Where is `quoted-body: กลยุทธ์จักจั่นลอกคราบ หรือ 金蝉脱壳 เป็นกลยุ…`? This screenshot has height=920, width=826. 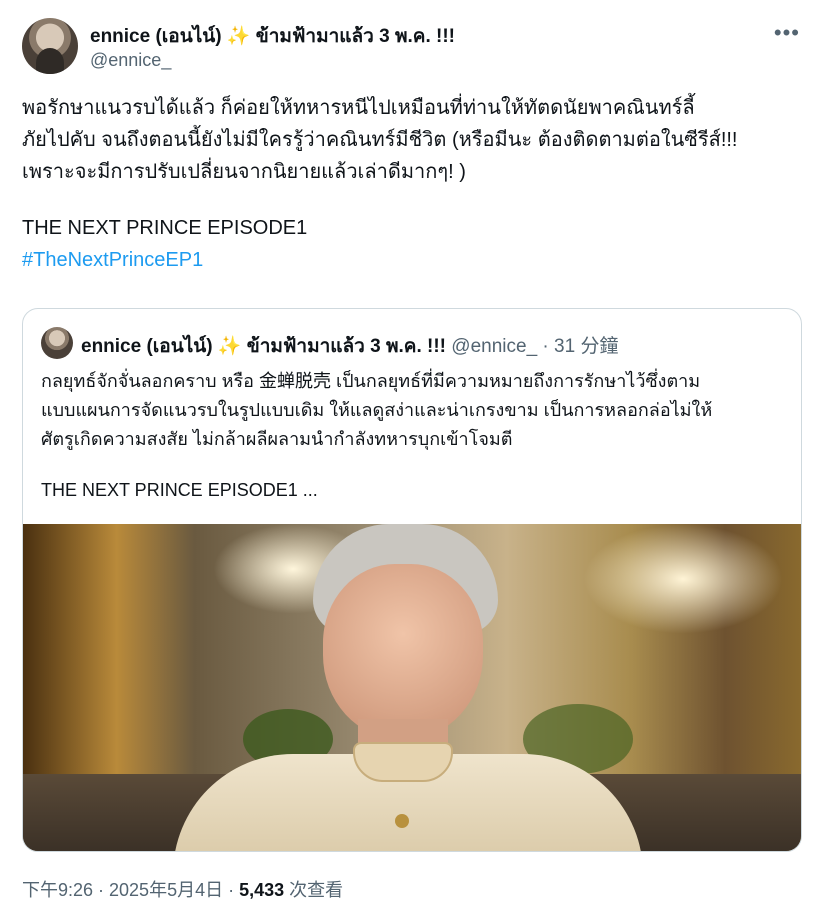
quoted-body: กลยุทธ์จักจั่นลอกคราบ หรือ 金蝉脱壳 เป็นกลยุ… is located at coordinates (416, 436).